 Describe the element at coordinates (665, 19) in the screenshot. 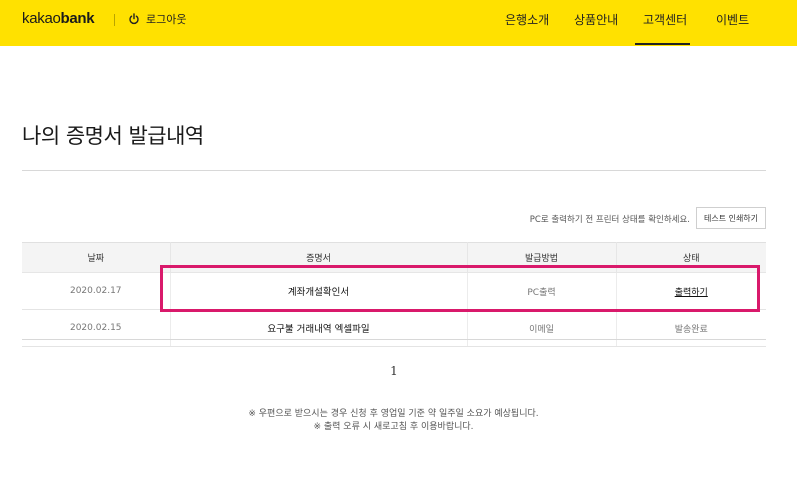

I see `nav-item-customer-center: 고객센터` at that location.